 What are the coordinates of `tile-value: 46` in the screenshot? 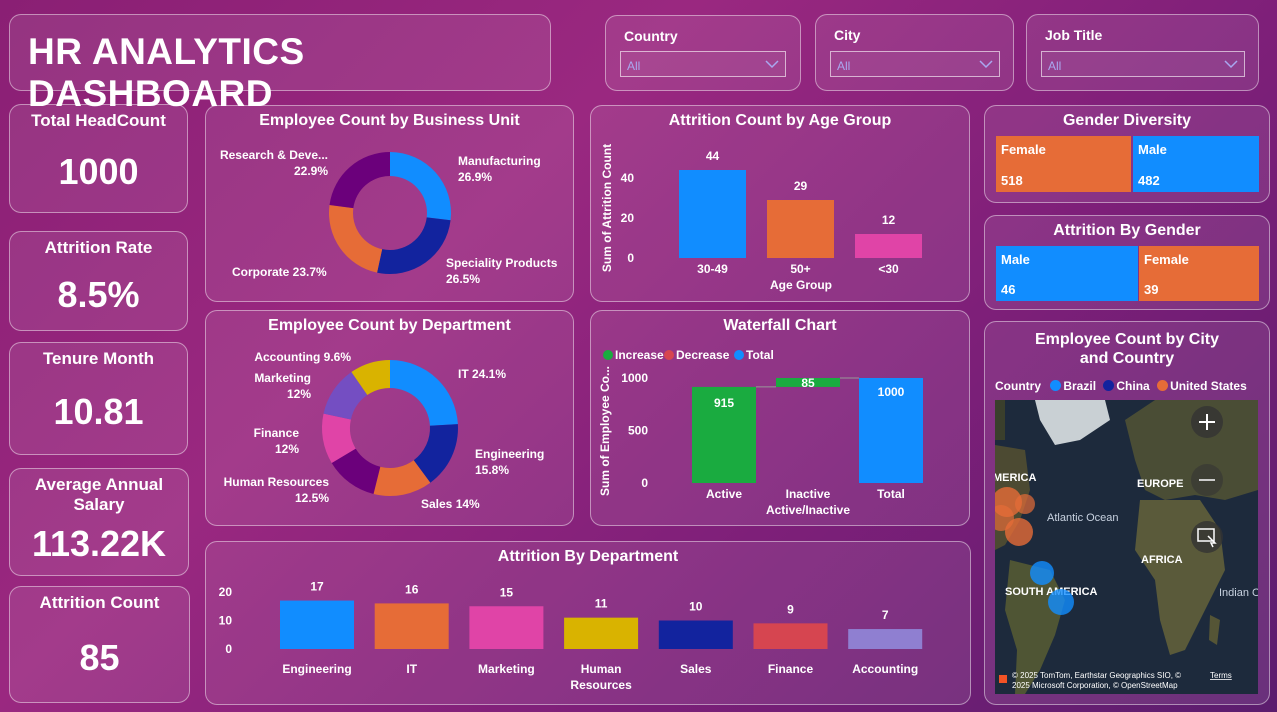 It's located at (1008, 289).